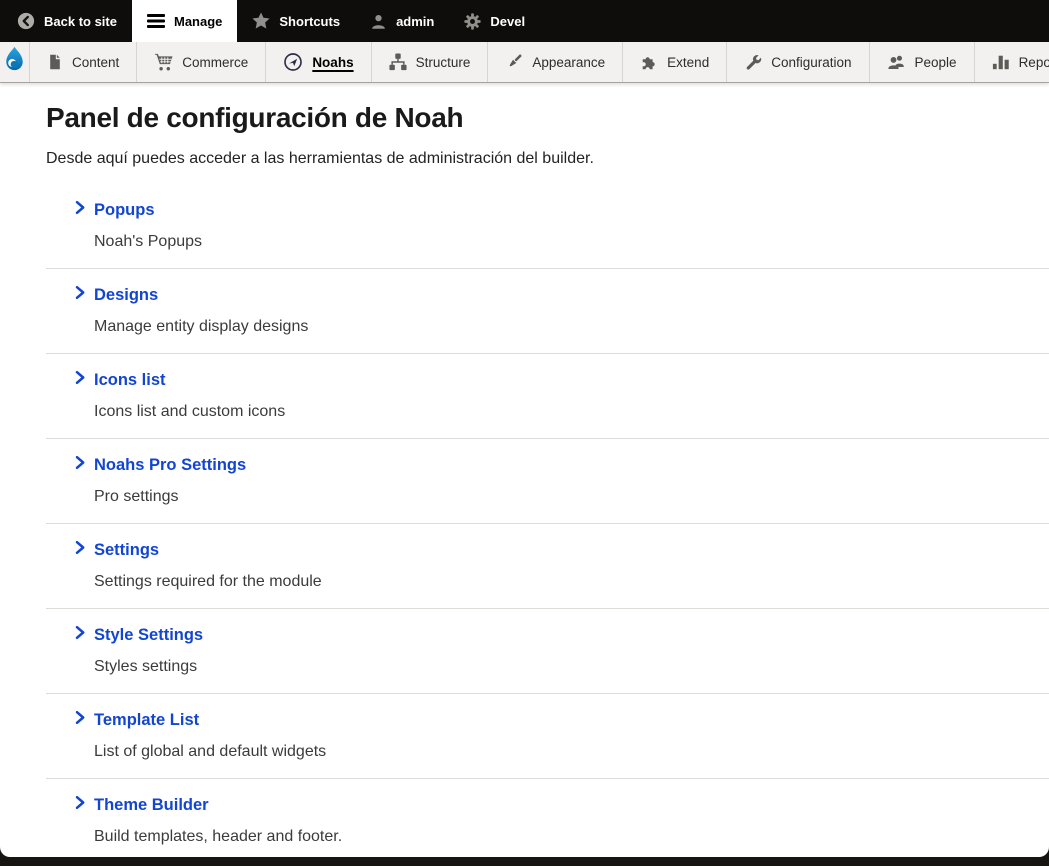  I want to click on toolbar-item-appearance: Appearance, so click(556, 62).